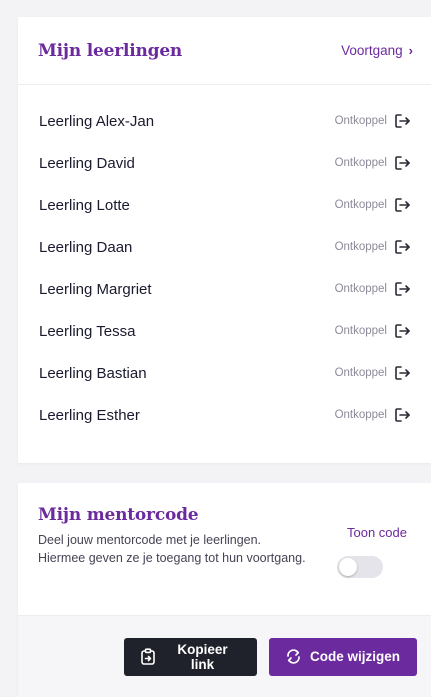 The height and width of the screenshot is (697, 431). I want to click on change-code-label: Code wijzigen, so click(355, 656).